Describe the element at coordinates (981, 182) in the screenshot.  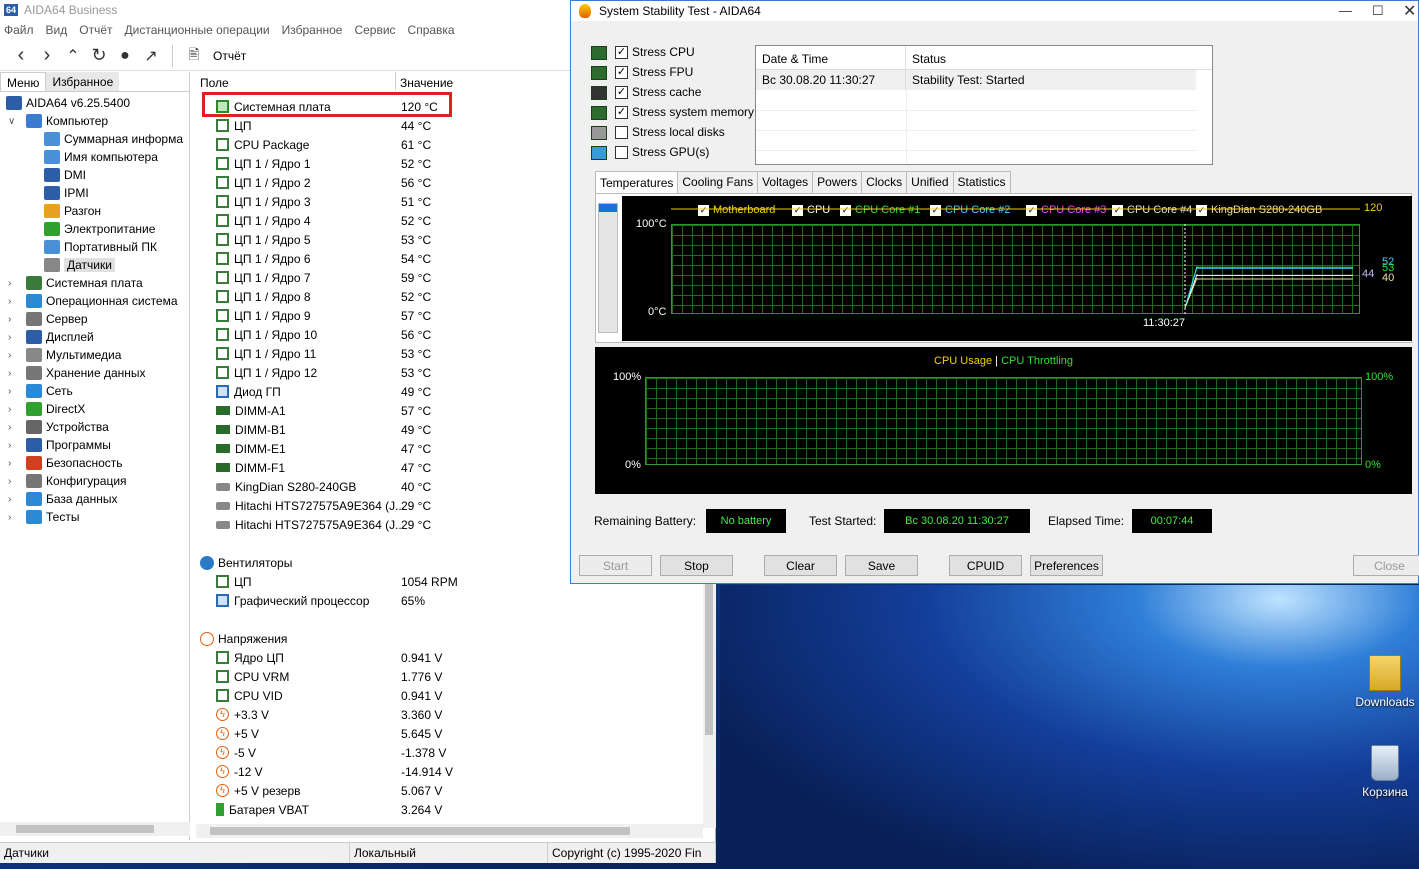
I see `tab-statistics: Statistics` at that location.